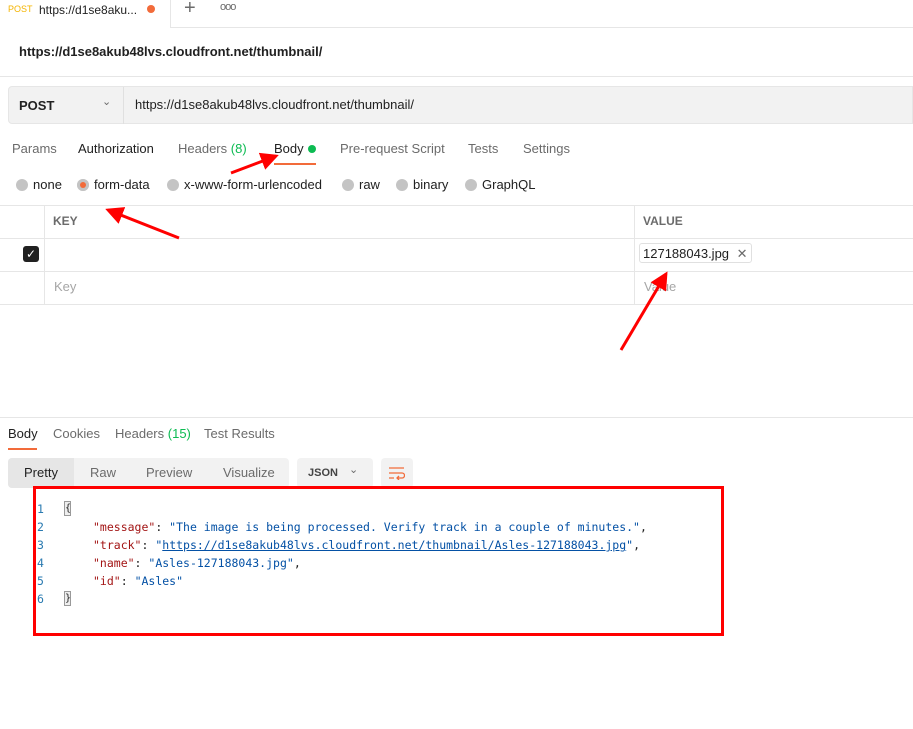 The width and height of the screenshot is (913, 729). Describe the element at coordinates (254, 163) in the screenshot. I see `annotation-arrow-body` at that location.